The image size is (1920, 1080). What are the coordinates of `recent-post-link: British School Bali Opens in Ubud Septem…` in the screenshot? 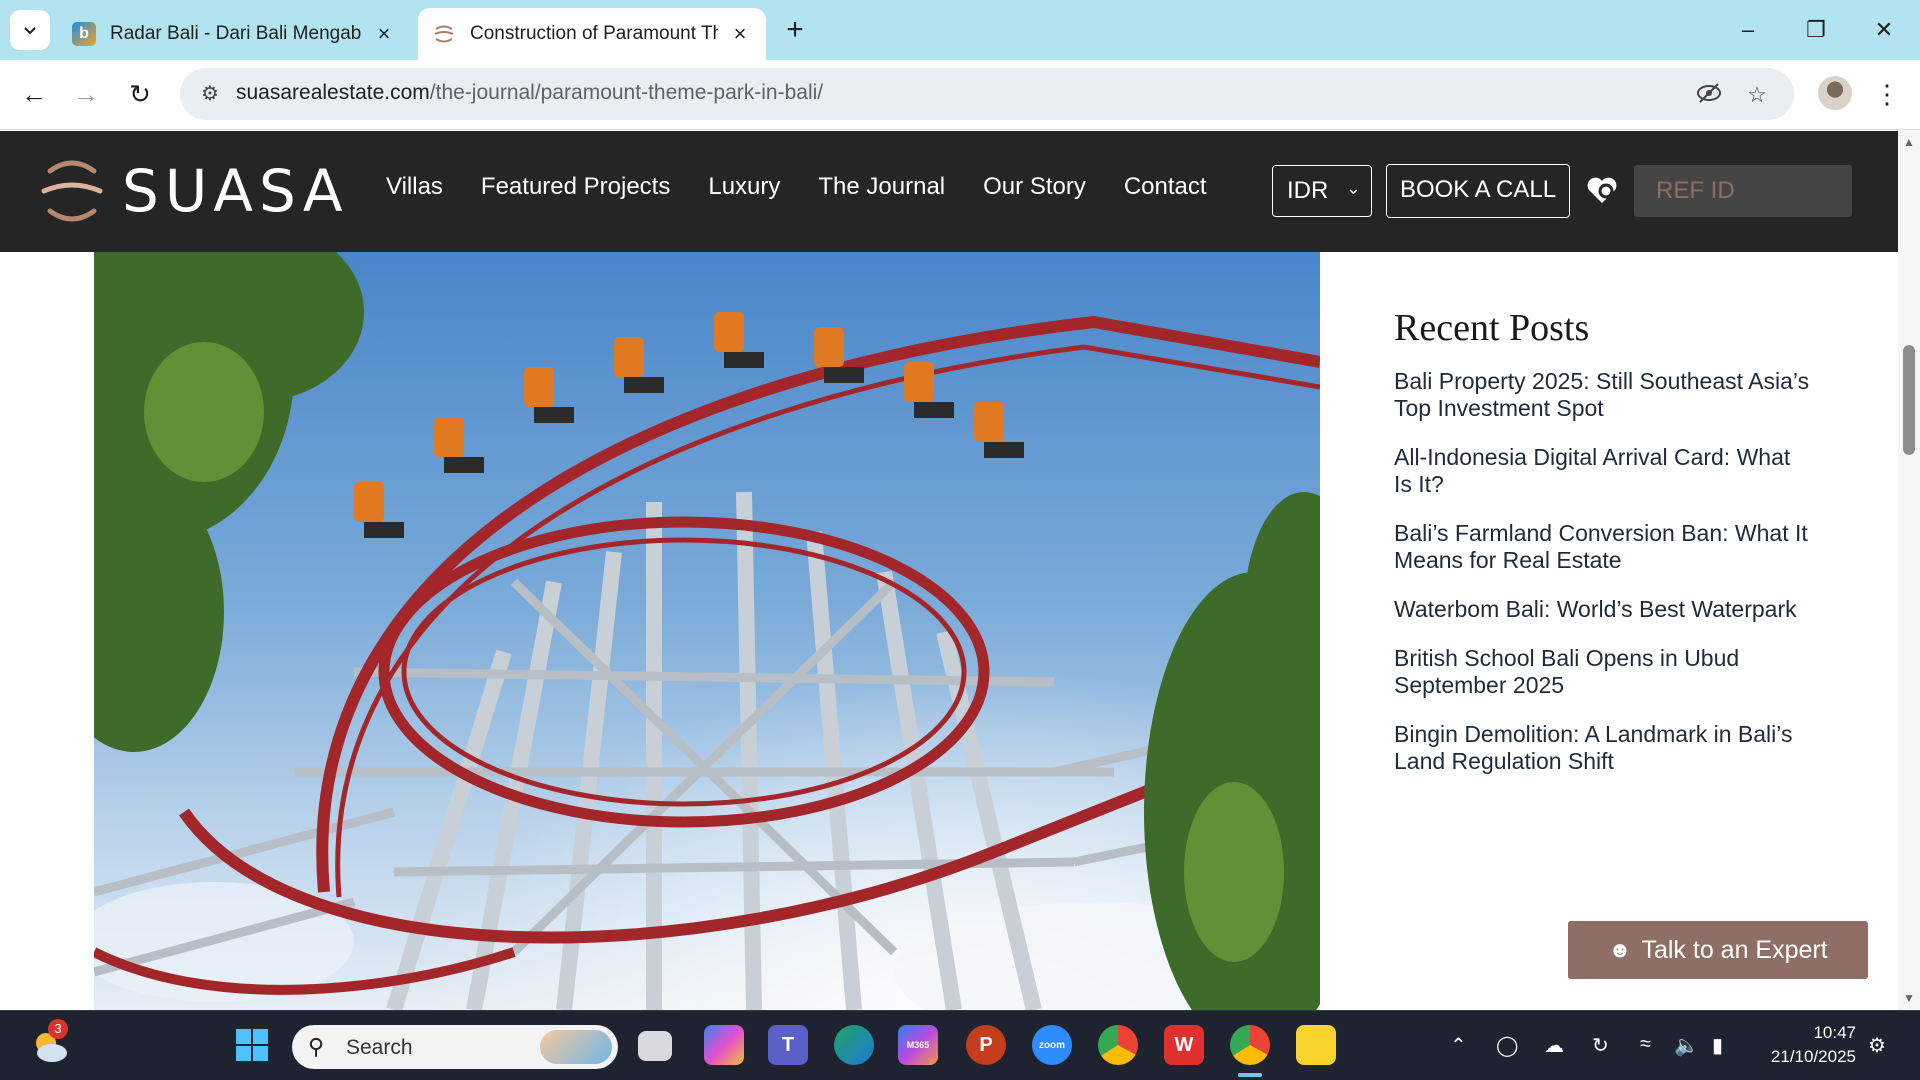 It's located at (1604, 672).